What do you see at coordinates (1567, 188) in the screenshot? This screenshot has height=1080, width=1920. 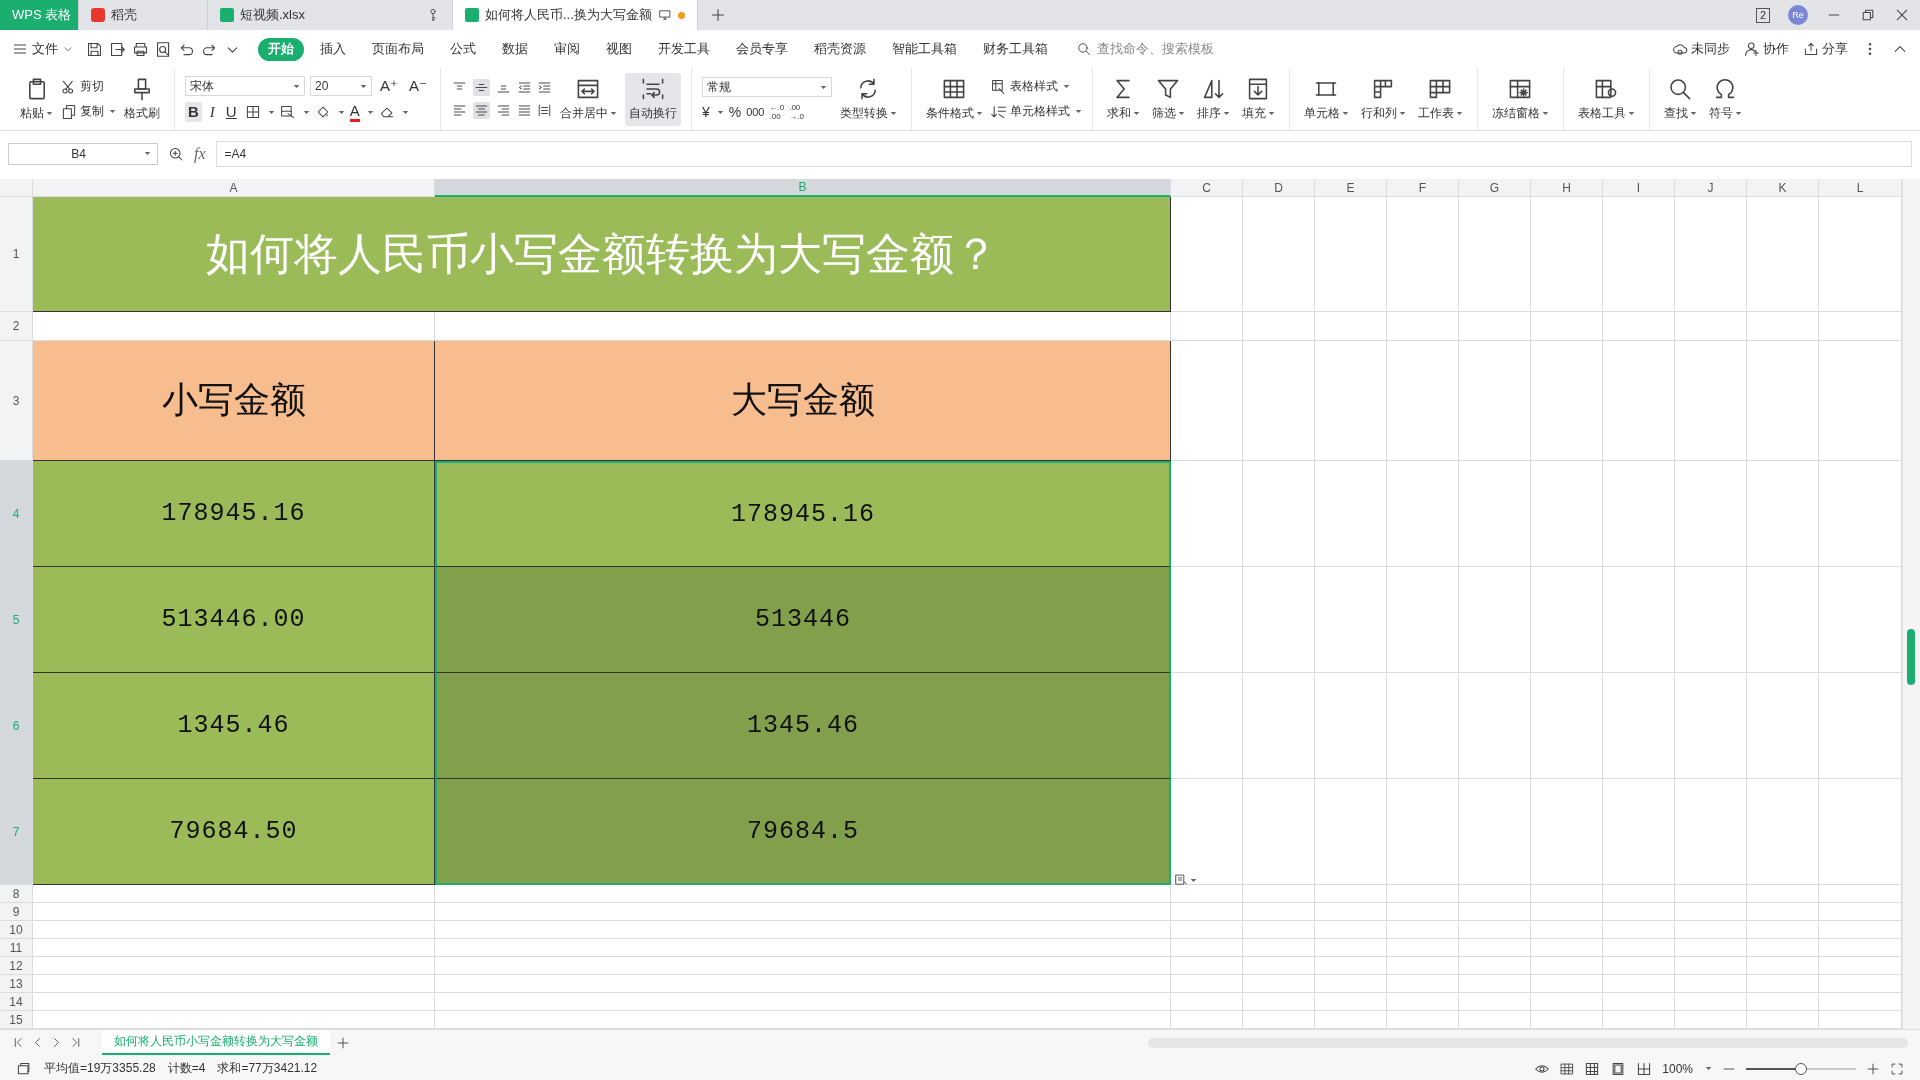 I see `column-header: H` at bounding box center [1567, 188].